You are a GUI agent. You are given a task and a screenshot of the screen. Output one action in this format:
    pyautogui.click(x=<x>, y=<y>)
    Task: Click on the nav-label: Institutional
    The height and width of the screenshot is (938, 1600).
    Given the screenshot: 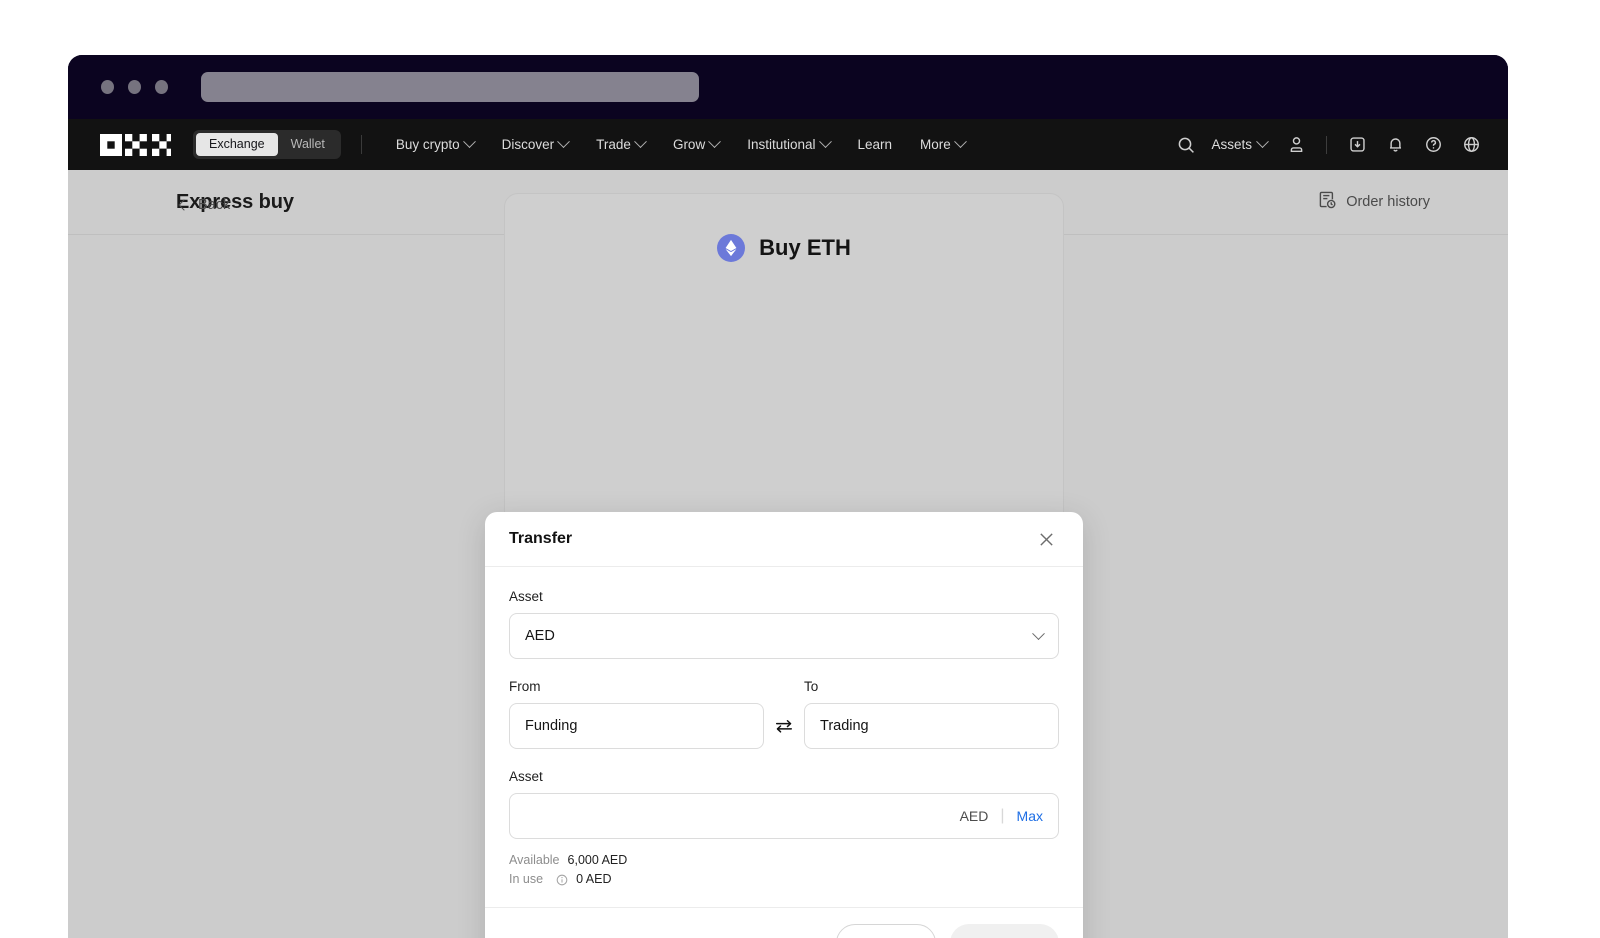 What is the action you would take?
    pyautogui.click(x=781, y=144)
    